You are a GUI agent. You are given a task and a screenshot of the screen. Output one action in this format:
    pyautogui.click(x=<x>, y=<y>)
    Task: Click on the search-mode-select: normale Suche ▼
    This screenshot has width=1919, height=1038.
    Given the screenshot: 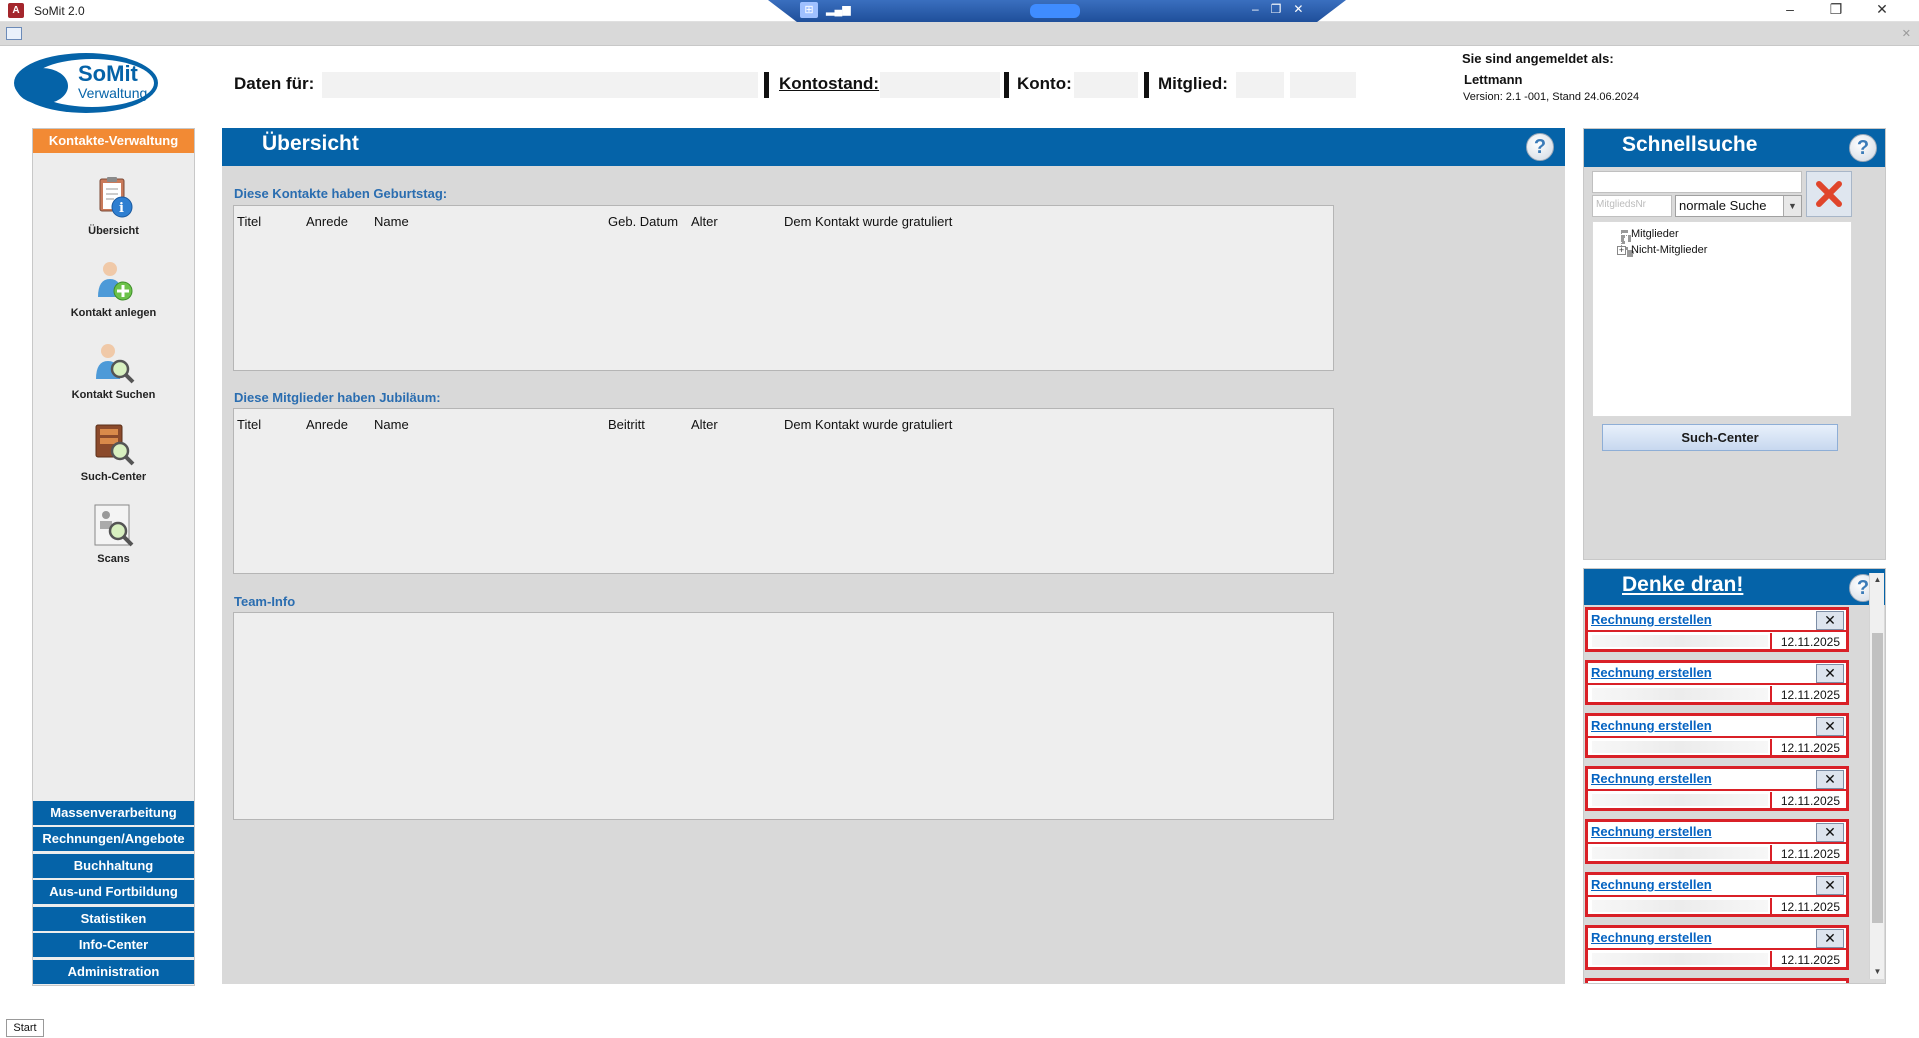 What is the action you would take?
    pyautogui.click(x=1738, y=206)
    